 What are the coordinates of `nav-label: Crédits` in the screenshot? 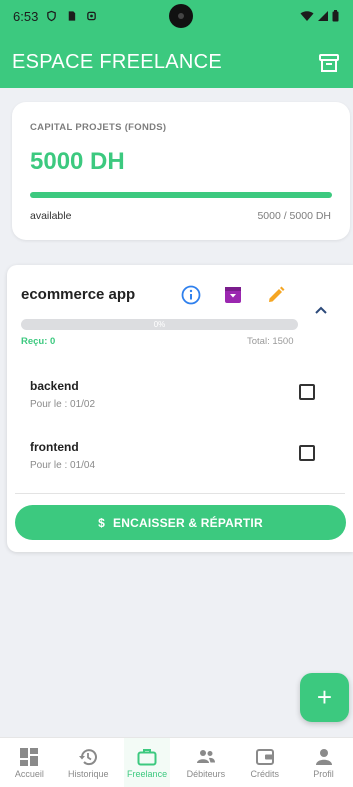 It's located at (264, 774).